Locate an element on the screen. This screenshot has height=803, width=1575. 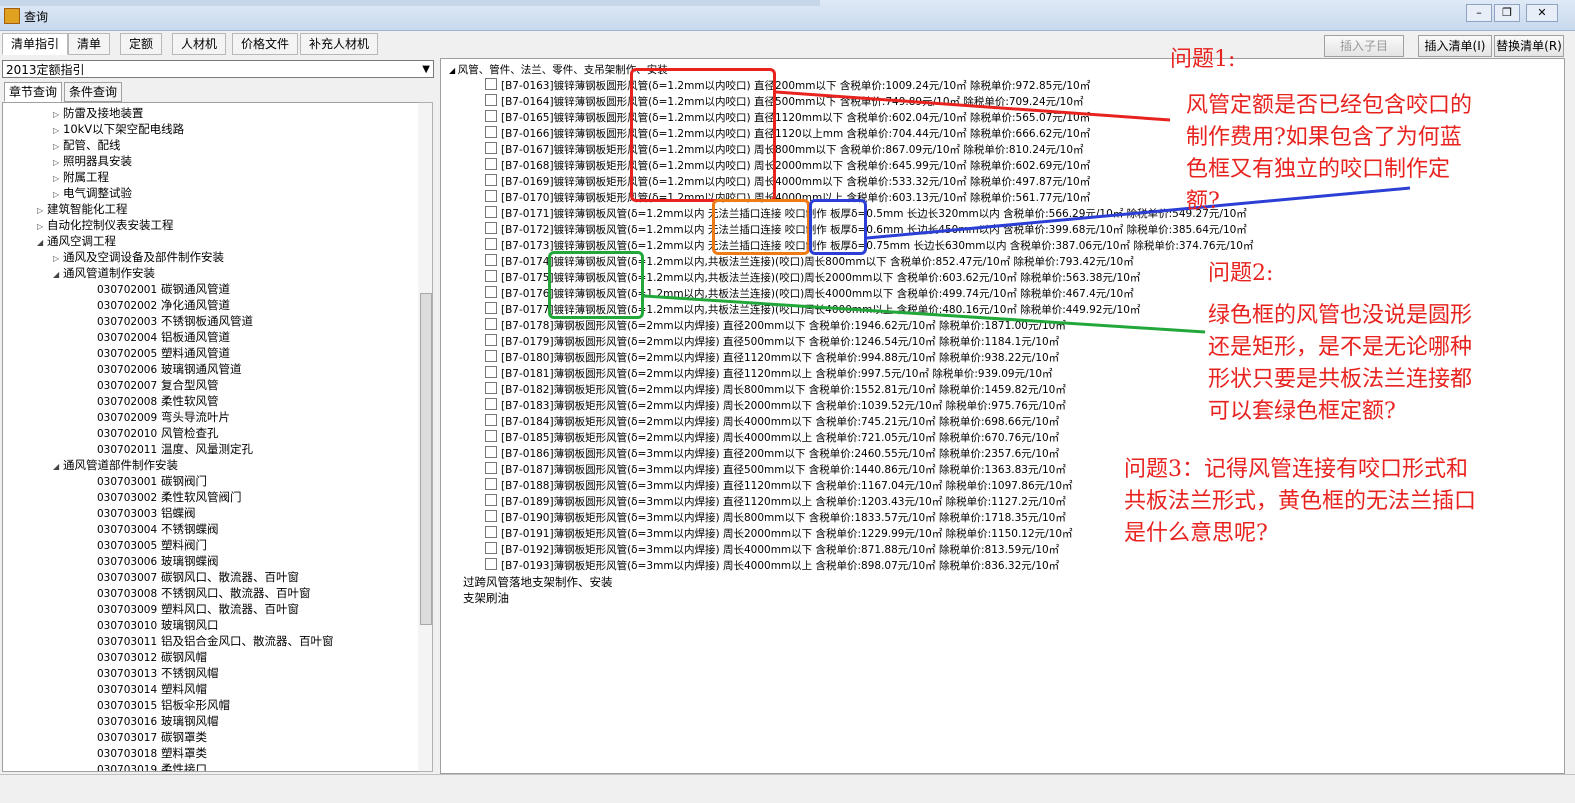
question-3-line: 问题3：记得风管连接有咬口形式和 is located at coordinates (1296, 469).